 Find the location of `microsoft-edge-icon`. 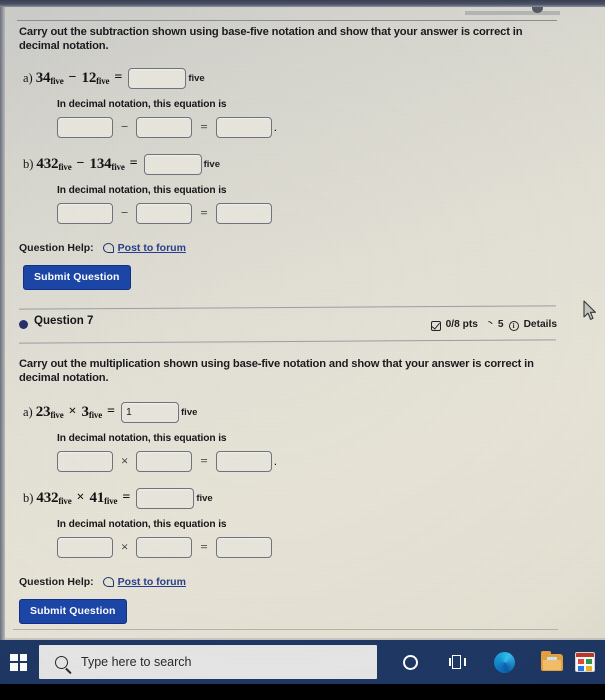

microsoft-edge-icon is located at coordinates (504, 662).